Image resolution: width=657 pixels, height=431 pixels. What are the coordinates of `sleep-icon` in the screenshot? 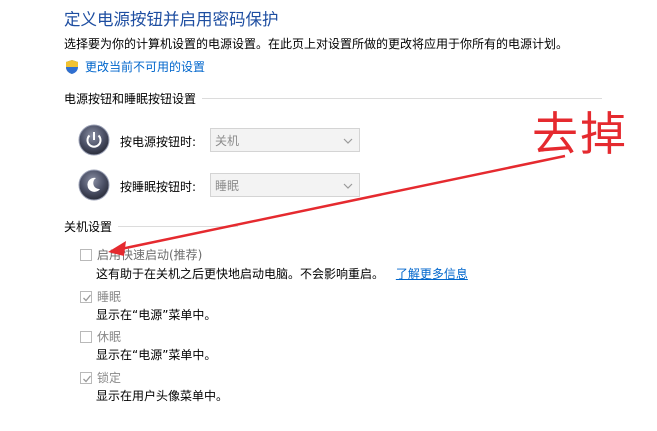 It's located at (94, 185).